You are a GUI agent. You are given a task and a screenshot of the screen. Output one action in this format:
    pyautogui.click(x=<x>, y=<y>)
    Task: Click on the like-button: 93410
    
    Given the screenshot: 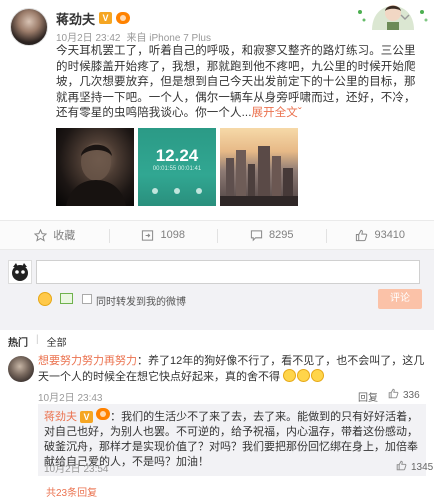 What is the action you would take?
    pyautogui.click(x=379, y=235)
    